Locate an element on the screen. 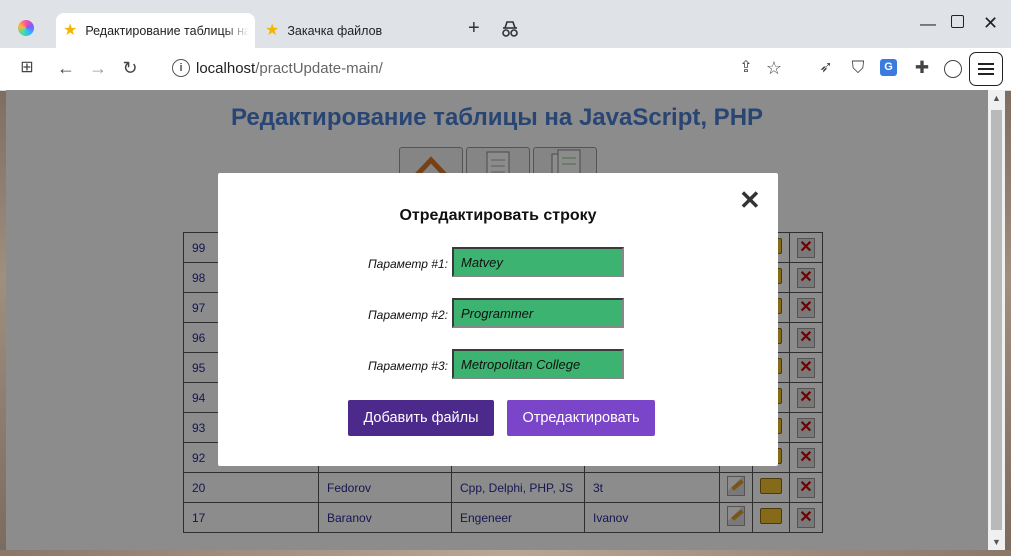  bookmark-star-icon: ☆ is located at coordinates (774, 68).